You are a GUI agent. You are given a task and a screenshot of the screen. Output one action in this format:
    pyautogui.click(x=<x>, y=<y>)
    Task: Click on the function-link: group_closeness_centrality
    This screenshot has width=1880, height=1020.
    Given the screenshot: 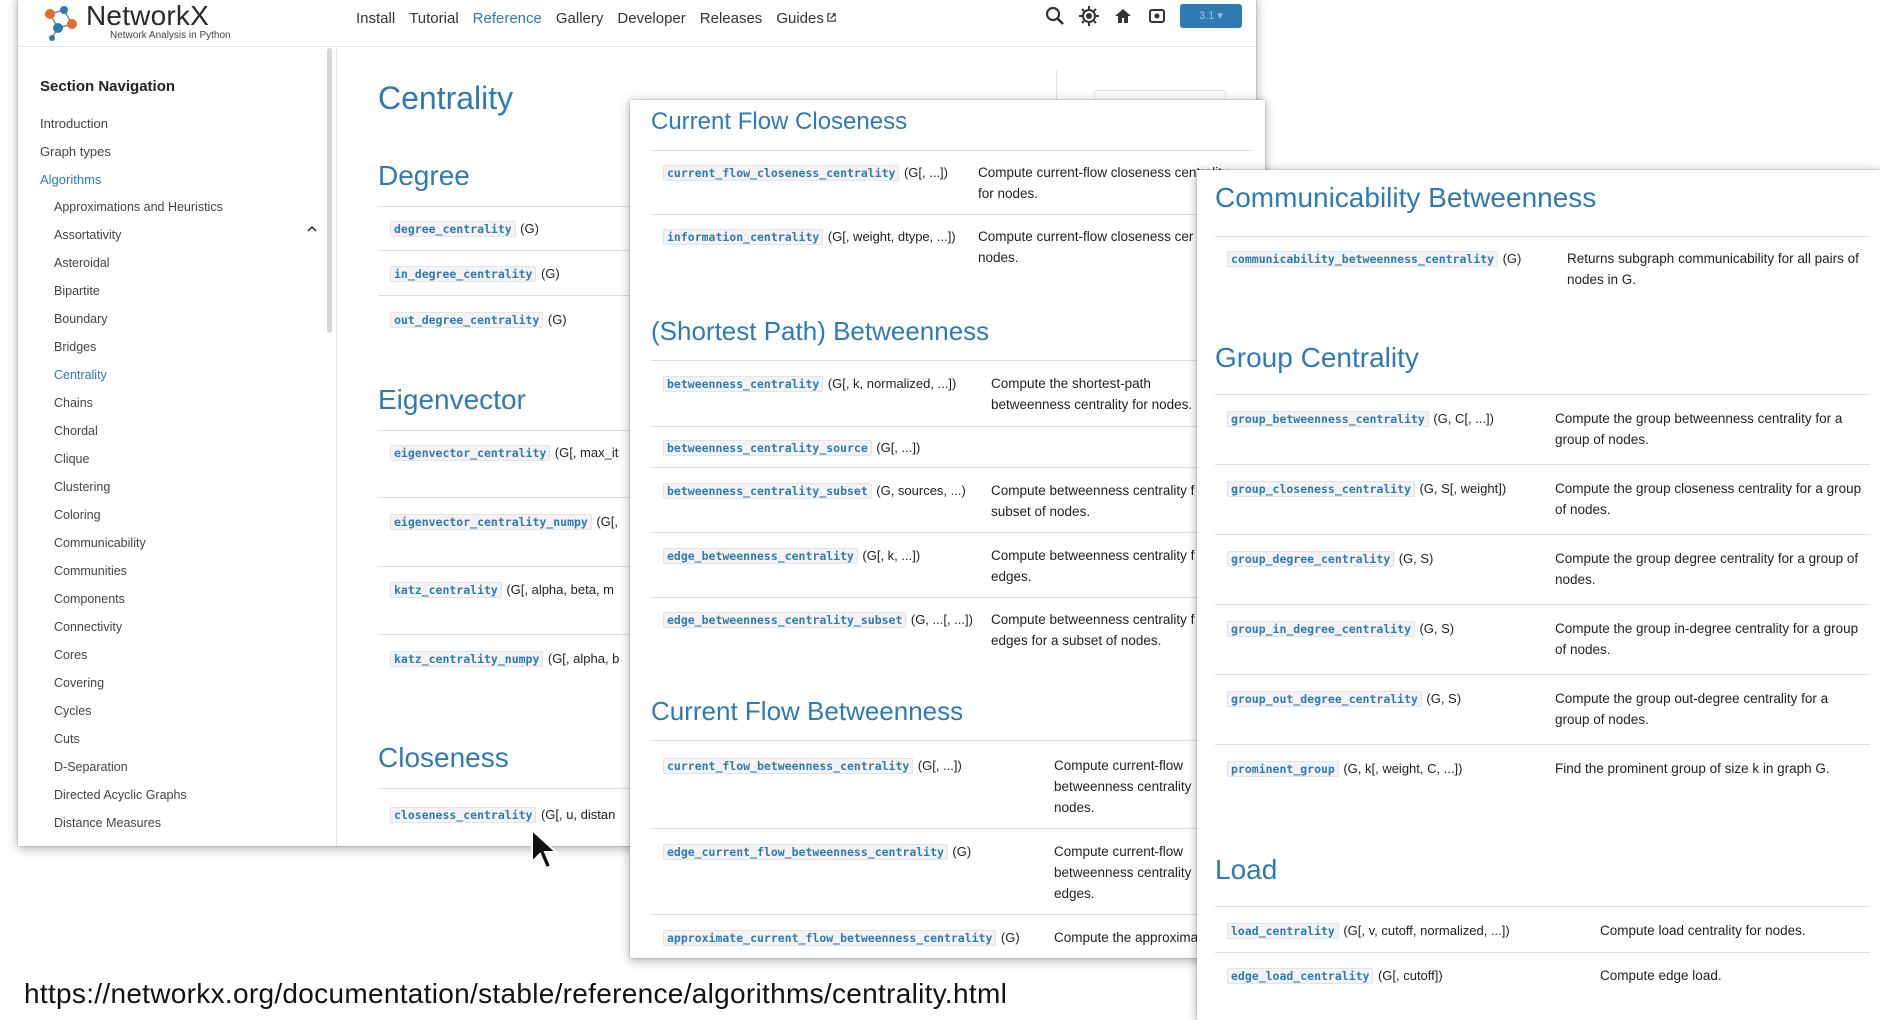 What is the action you would take?
    pyautogui.click(x=1321, y=489)
    